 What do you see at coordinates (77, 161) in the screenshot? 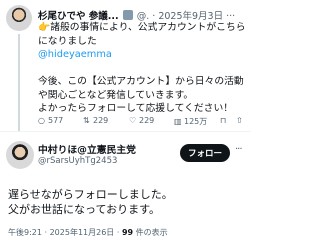
I see `author-handle: @rSarsUyhTg2453` at bounding box center [77, 161].